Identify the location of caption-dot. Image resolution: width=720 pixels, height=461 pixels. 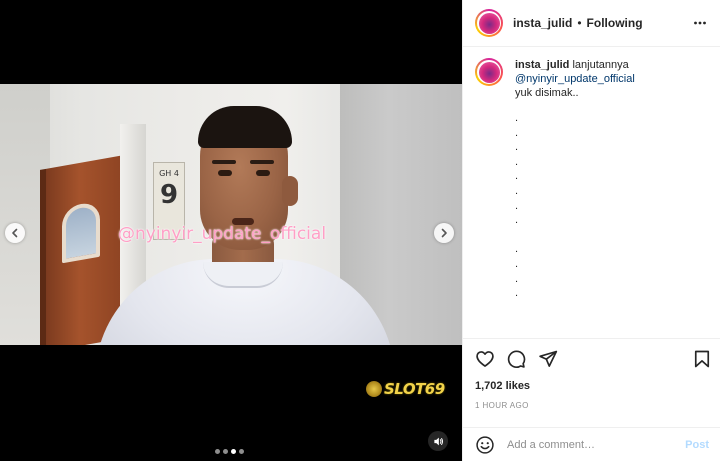
(613, 236).